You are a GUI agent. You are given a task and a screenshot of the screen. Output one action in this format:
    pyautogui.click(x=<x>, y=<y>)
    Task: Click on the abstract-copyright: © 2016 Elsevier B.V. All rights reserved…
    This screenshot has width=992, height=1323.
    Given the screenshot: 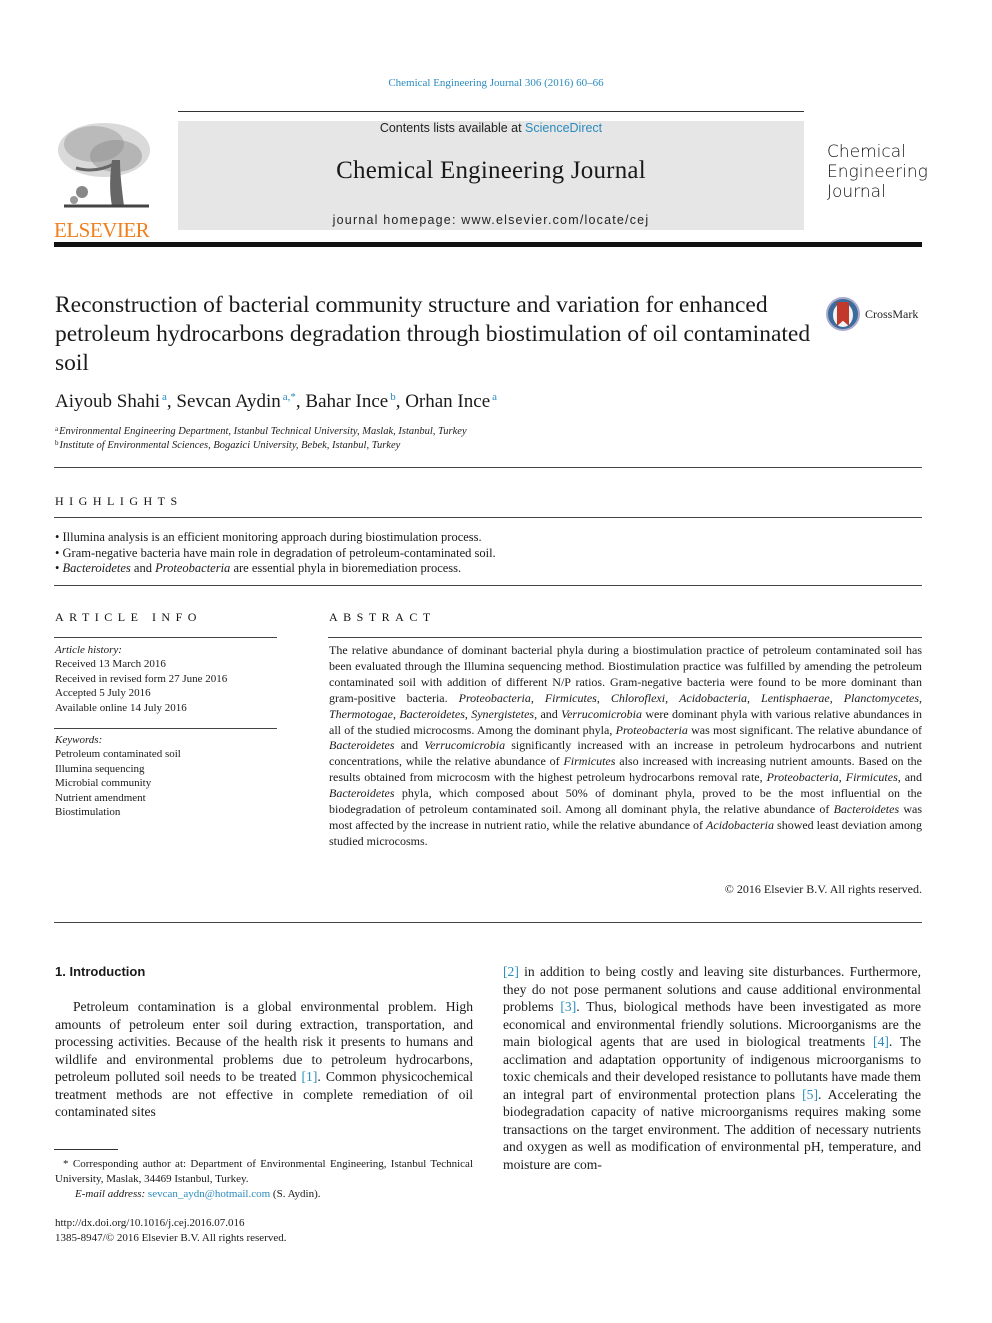 What is the action you would take?
    pyautogui.click(x=823, y=889)
    